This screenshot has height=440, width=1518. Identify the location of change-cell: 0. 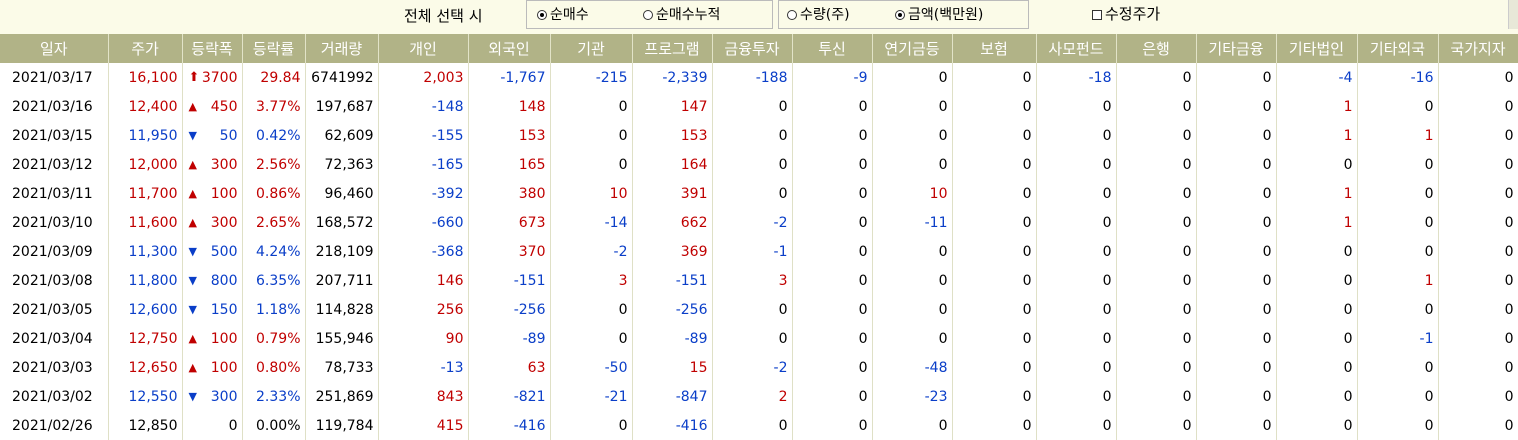
(212, 425).